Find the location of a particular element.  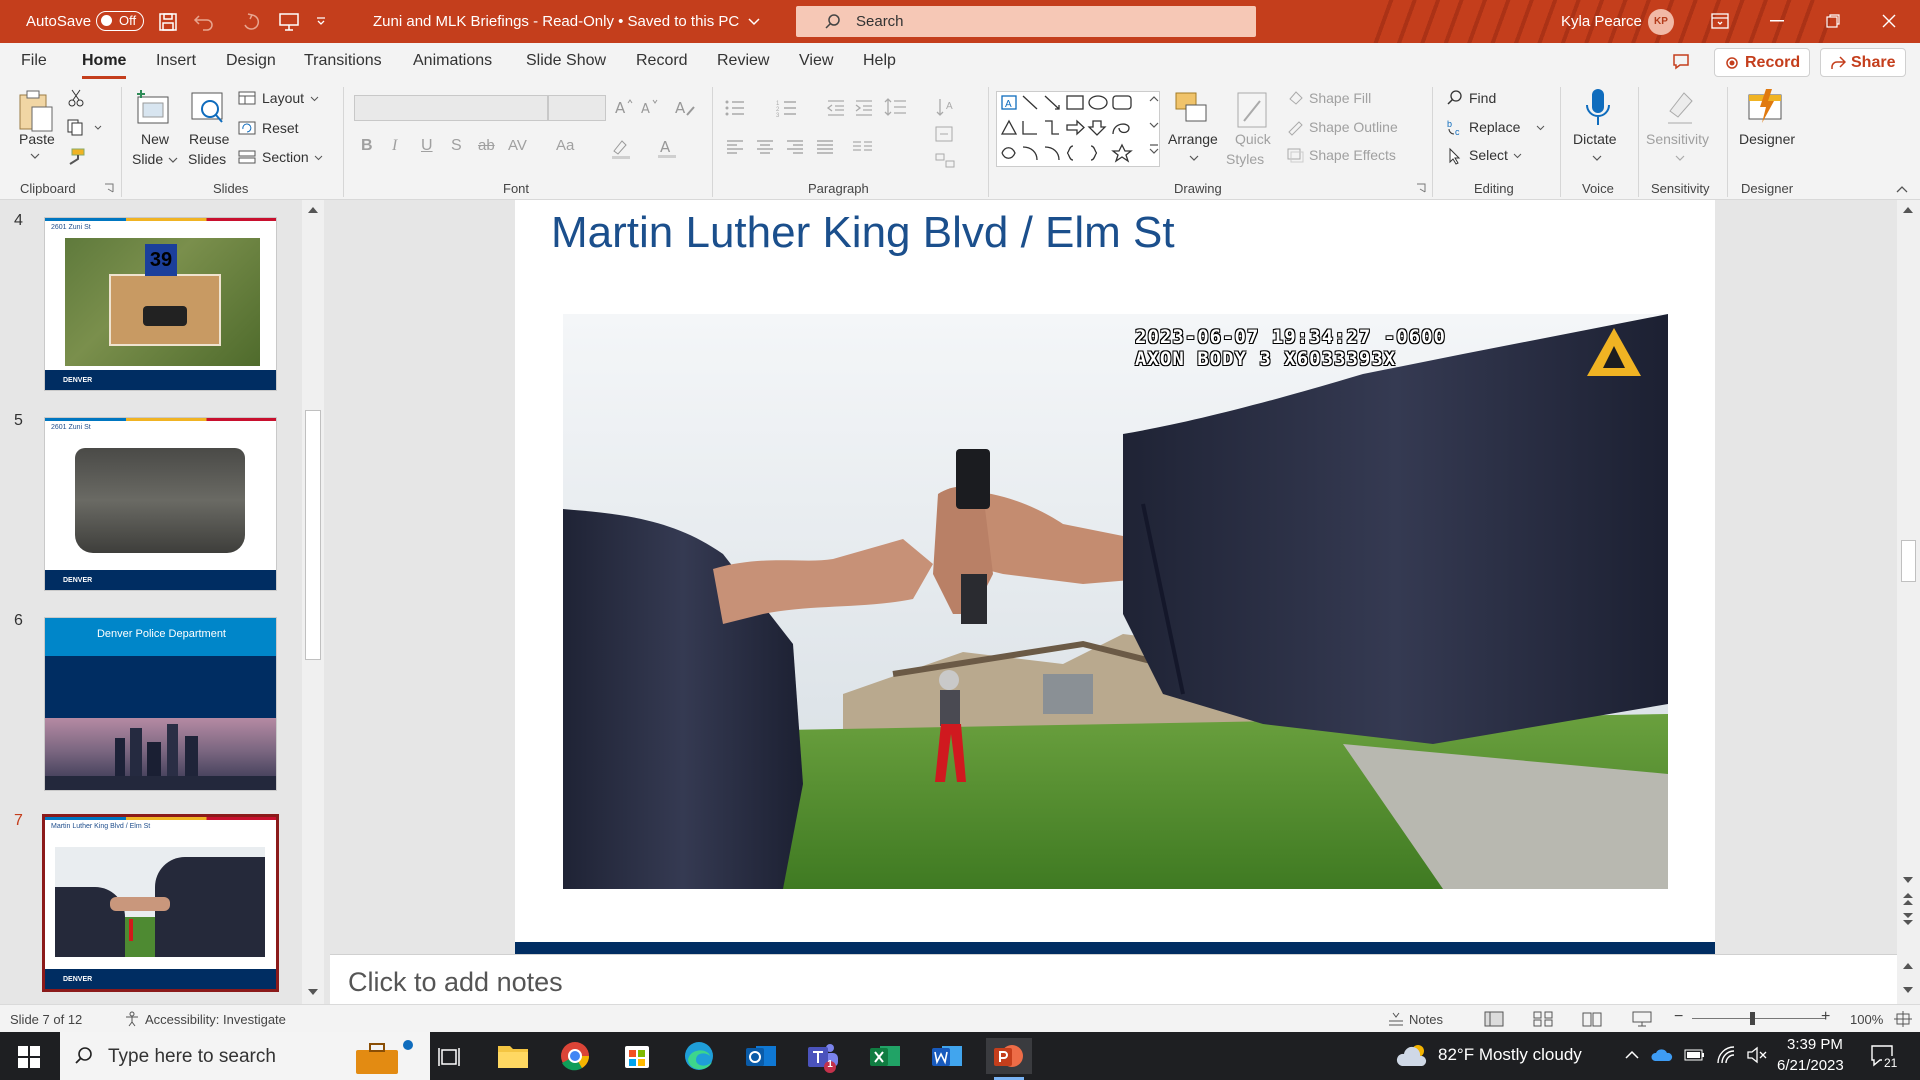

highlighter-icon is located at coordinates (621, 148).